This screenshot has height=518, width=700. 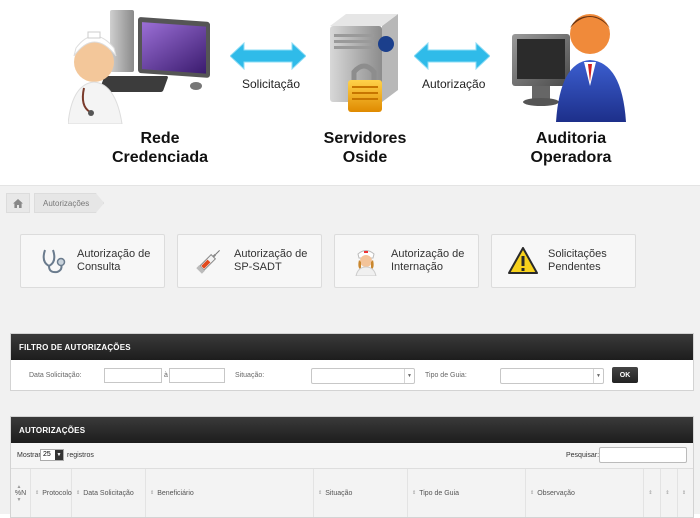 I want to click on home-icon, so click(x=18, y=203).